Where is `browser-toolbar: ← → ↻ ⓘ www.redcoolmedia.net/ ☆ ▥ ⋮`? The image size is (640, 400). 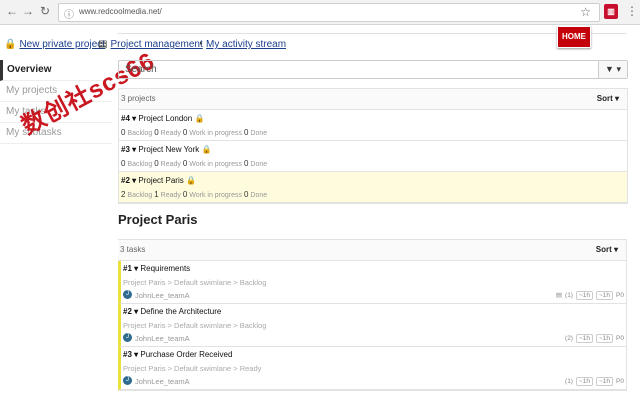
browser-toolbar: ← → ↻ ⓘ www.redcoolmedia.net/ ☆ ▥ ⋮ is located at coordinates (320, 12).